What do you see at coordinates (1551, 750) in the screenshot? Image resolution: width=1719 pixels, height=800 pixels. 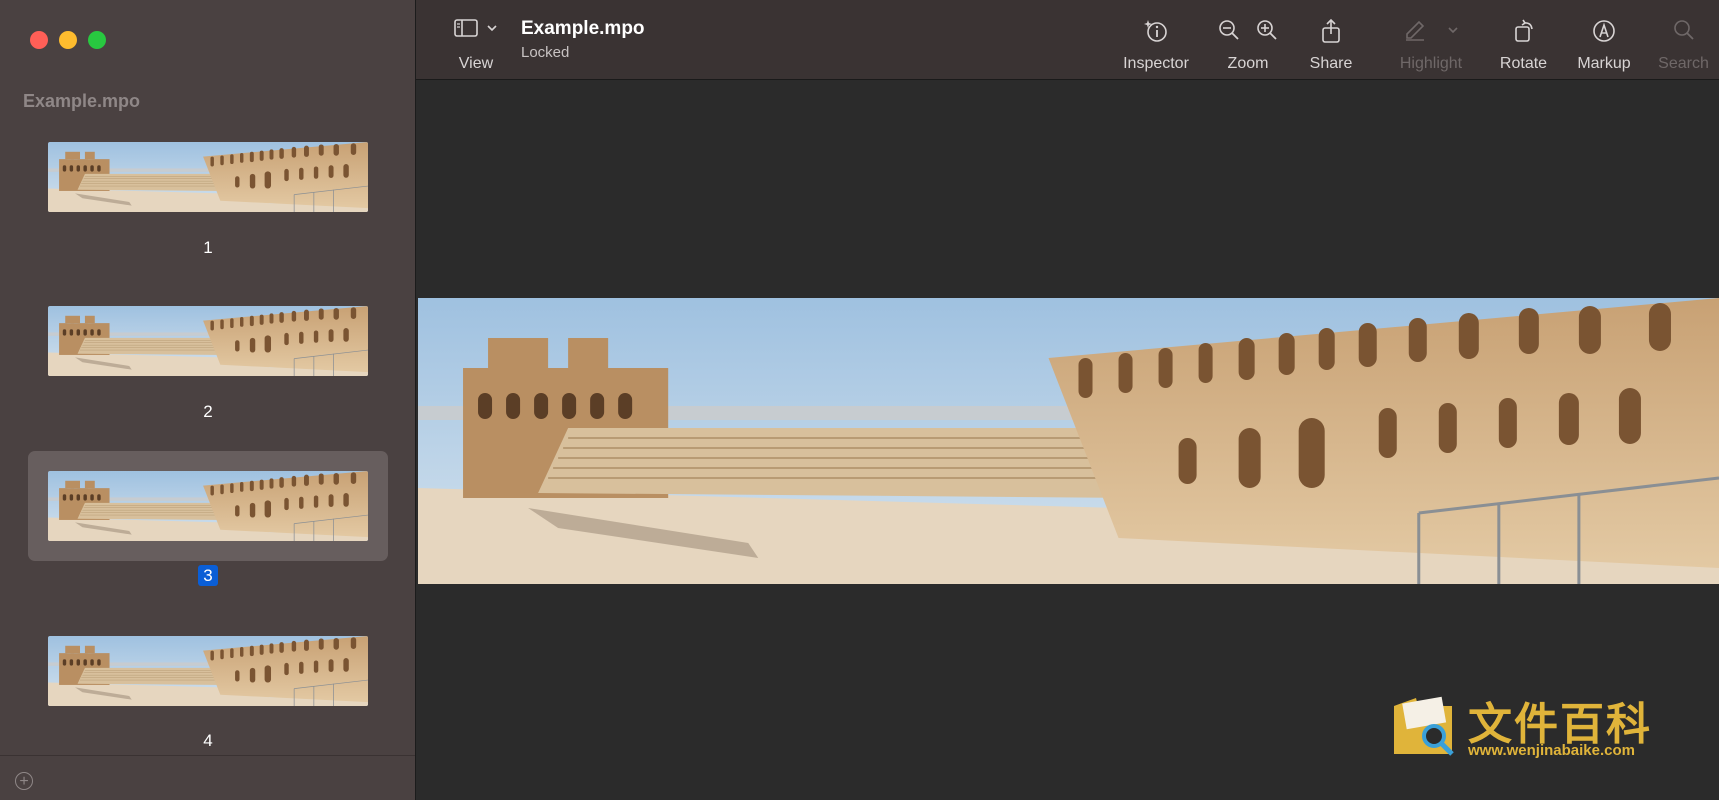 I see `watermark-url: www.wenjinabaike.com` at bounding box center [1551, 750].